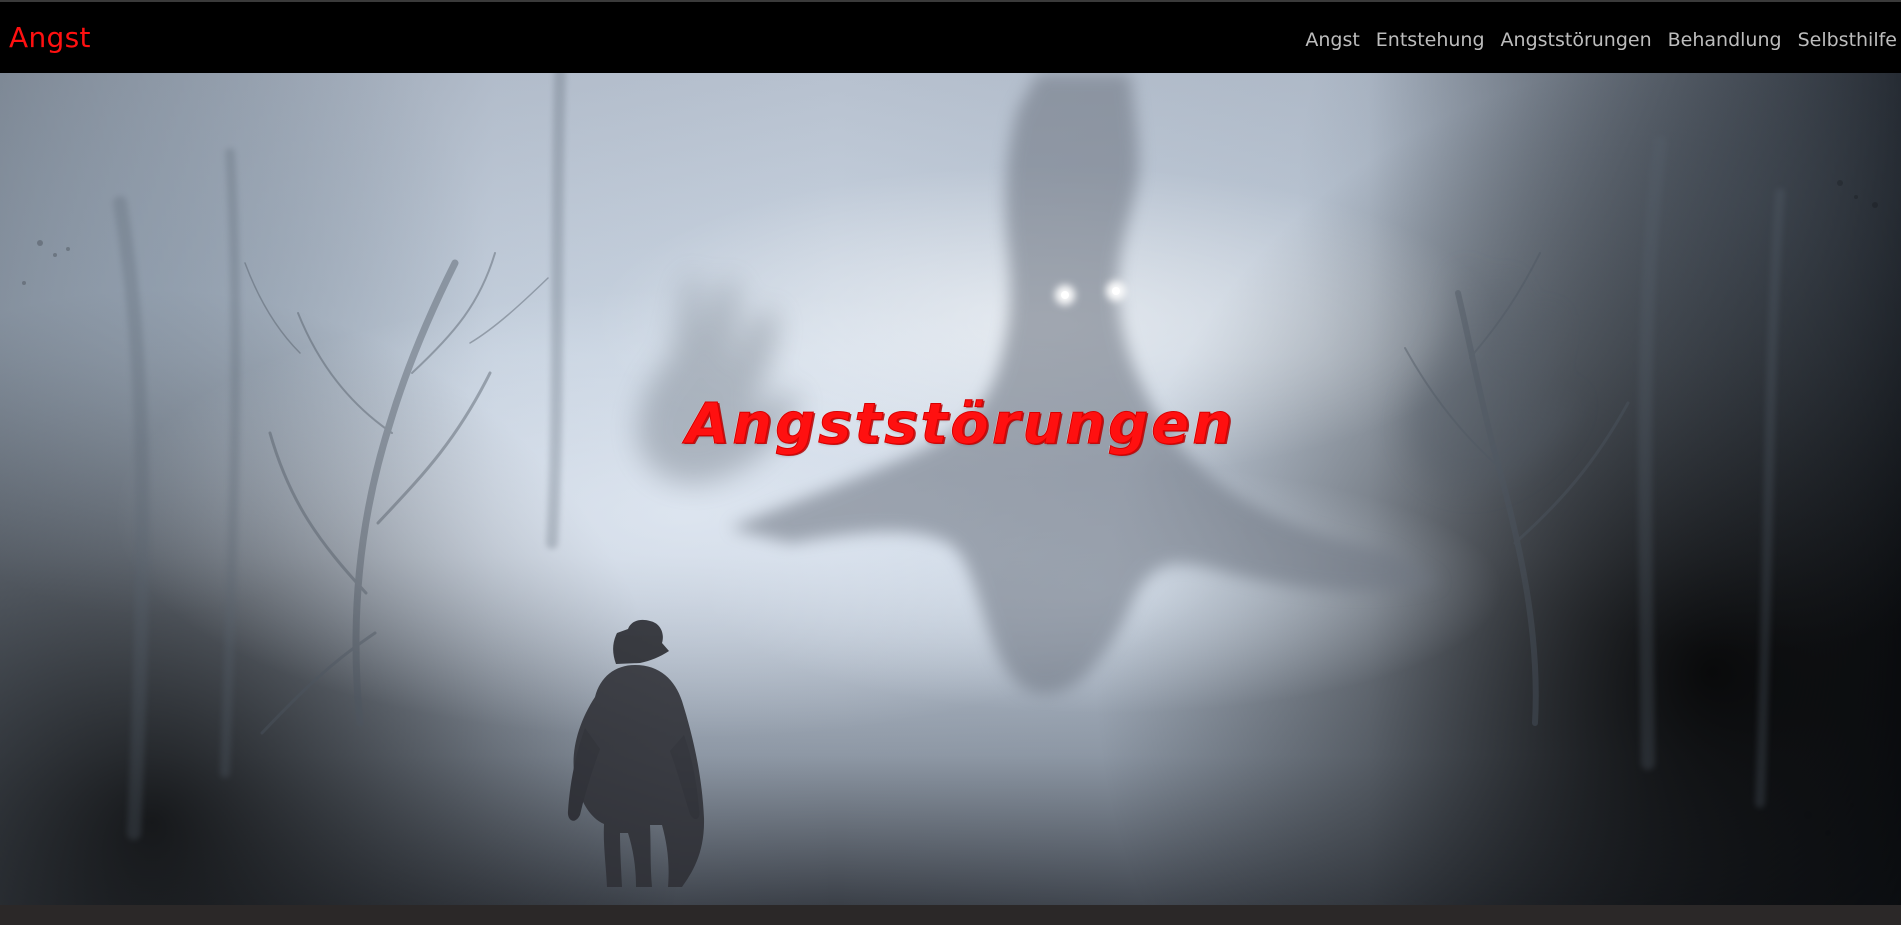 The image size is (1901, 925). What do you see at coordinates (1430, 40) in the screenshot?
I see `nav-link-entstehung: Entstehung` at bounding box center [1430, 40].